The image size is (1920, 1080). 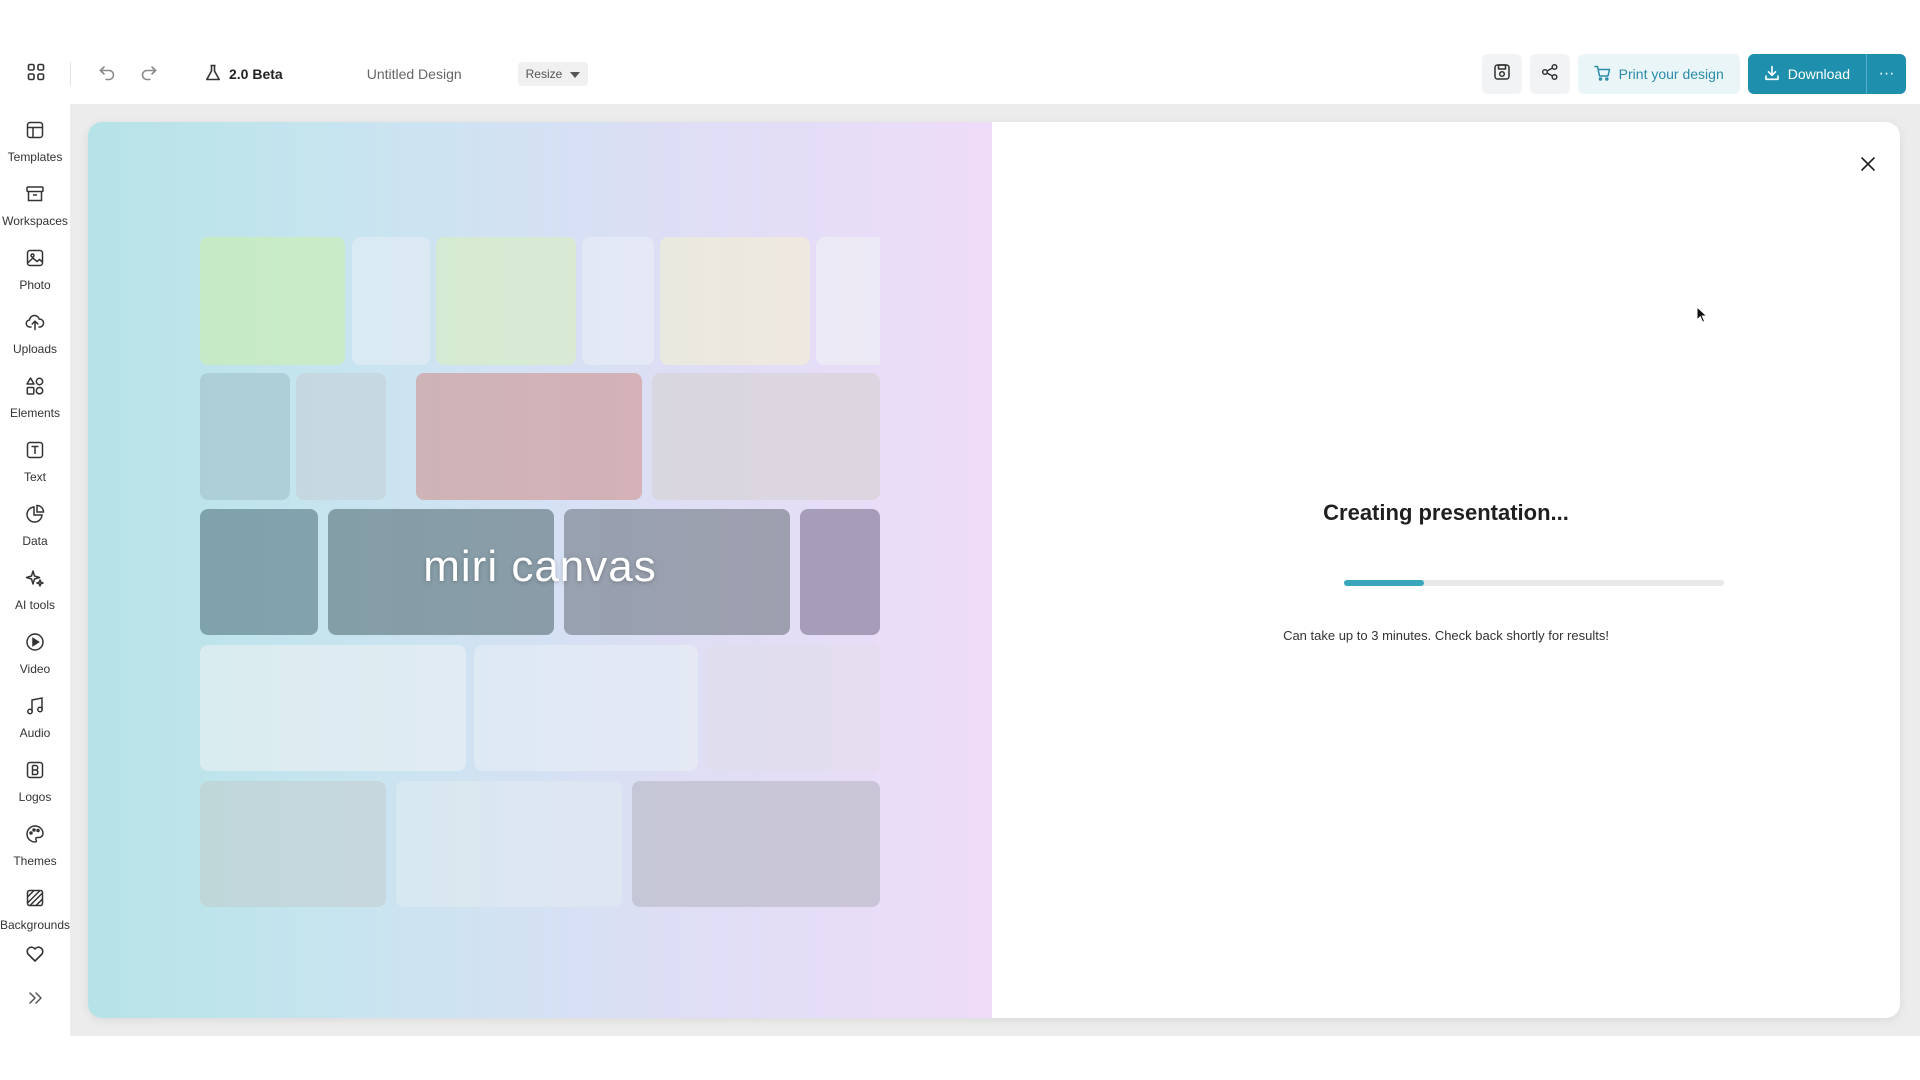 I want to click on download-button: Download, so click(x=1806, y=74).